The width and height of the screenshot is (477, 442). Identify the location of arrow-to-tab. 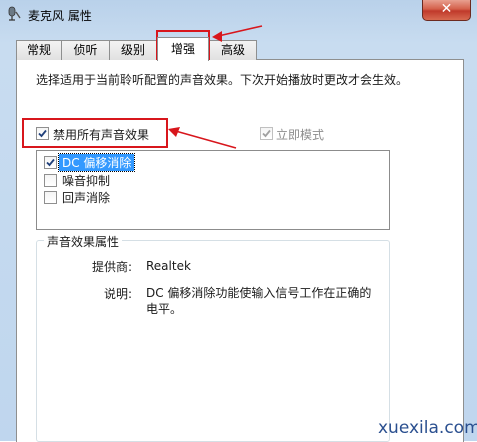
(237, 33).